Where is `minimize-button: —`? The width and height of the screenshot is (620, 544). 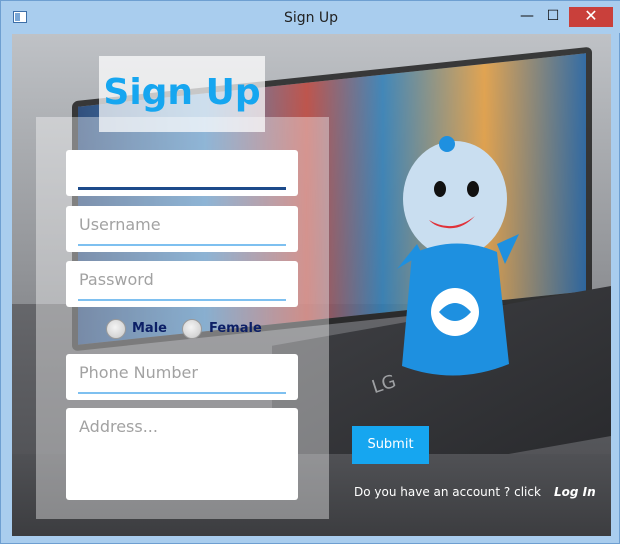
minimize-button: — is located at coordinates (527, 17).